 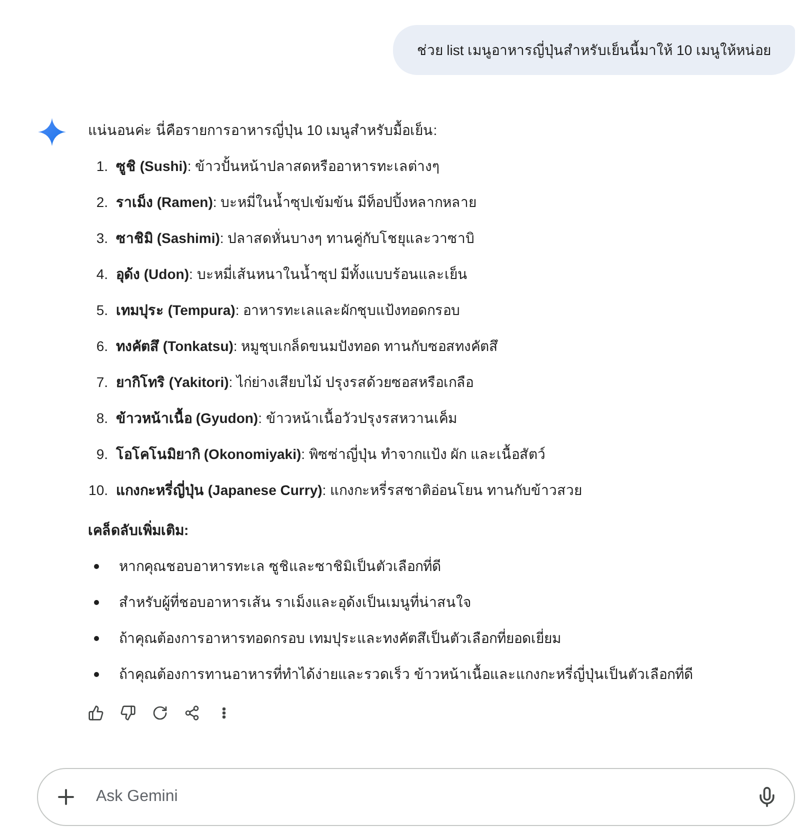 I want to click on tip-text: ถ้าคุณต้องการทานอาหารที่ทำได้ง่ายและรวดเร็ว ข้าวหน้าเนื้อและแกงกะหรี่ญี่ปุ่นเป็นตัวเลือกที่ดี, so click(x=406, y=674).